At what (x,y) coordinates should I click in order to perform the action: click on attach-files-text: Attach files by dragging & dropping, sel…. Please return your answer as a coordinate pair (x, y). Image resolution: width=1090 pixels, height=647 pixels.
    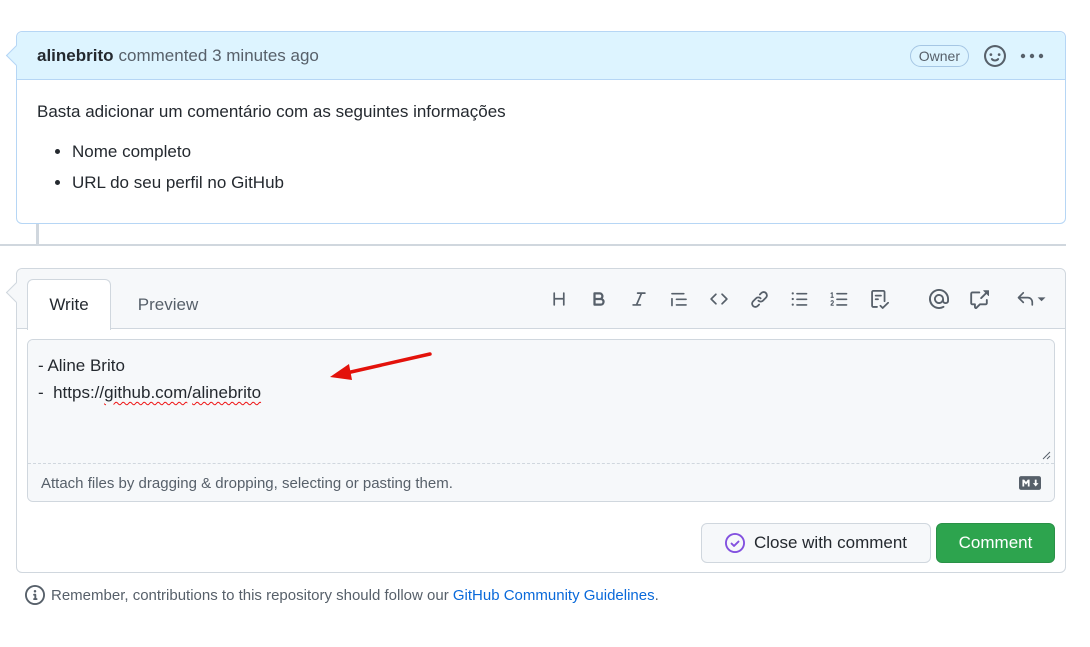
    Looking at the image, I should click on (247, 483).